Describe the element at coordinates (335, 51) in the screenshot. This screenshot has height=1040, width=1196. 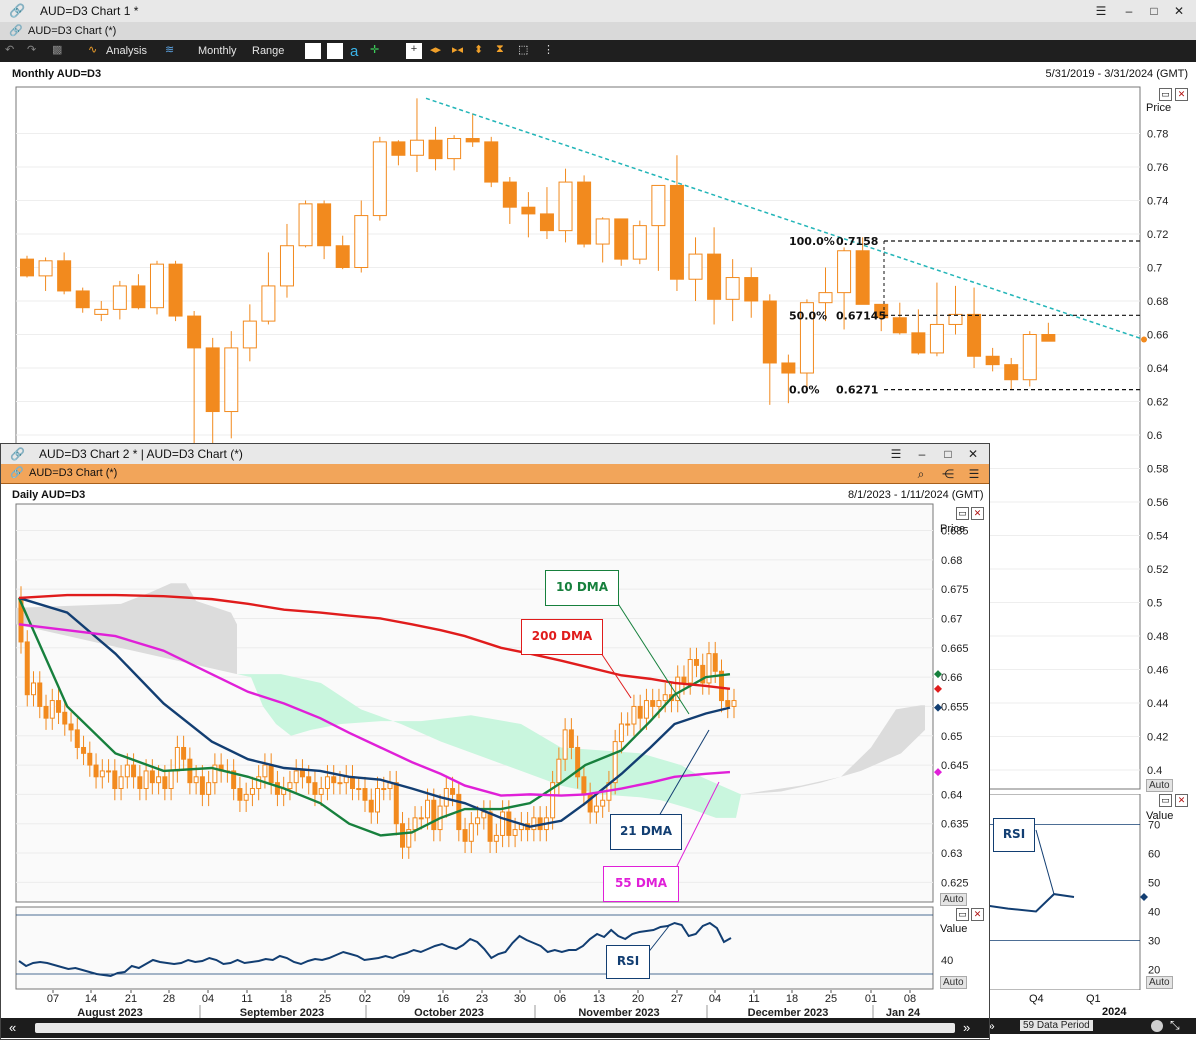
I see `compare-icon` at that location.